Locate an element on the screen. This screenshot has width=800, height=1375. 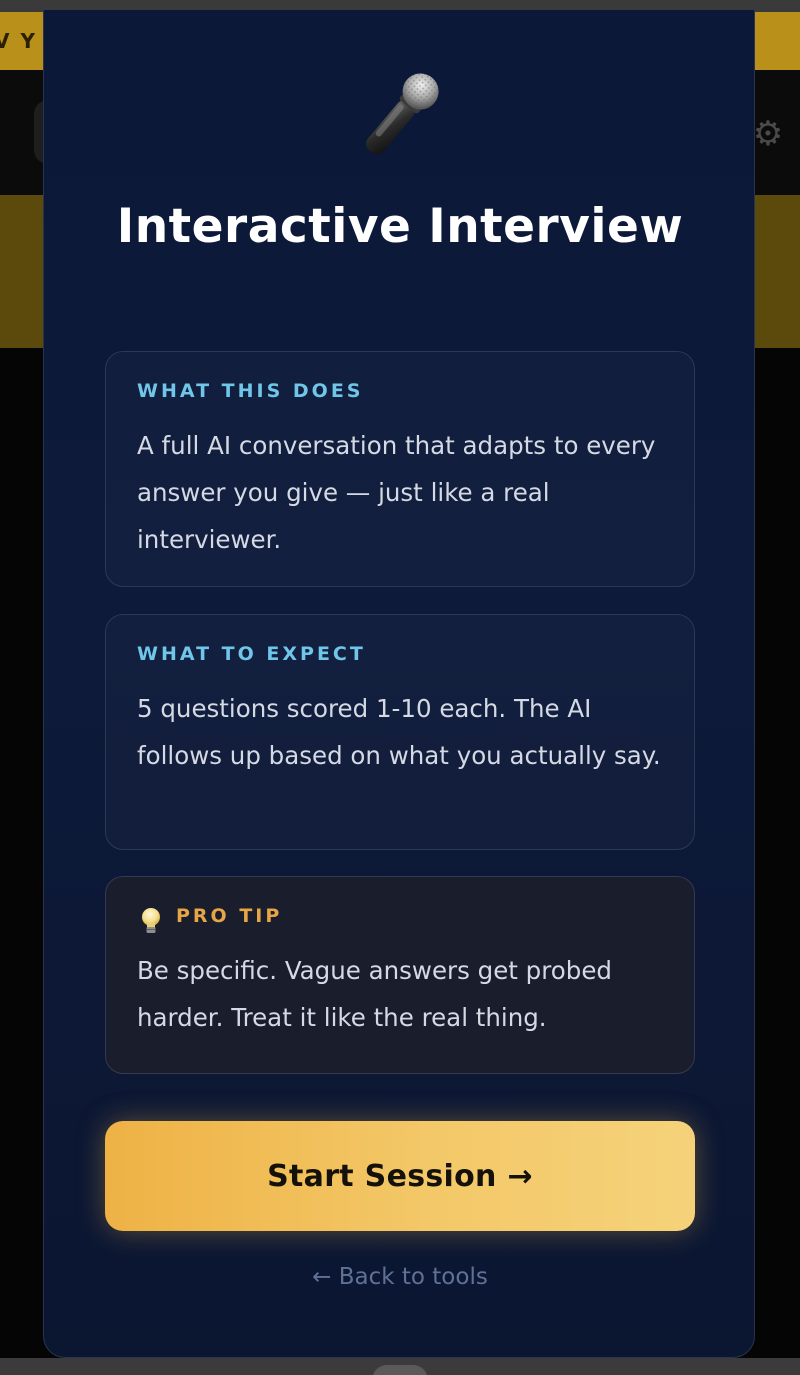
home-indicator is located at coordinates (400, 1370).